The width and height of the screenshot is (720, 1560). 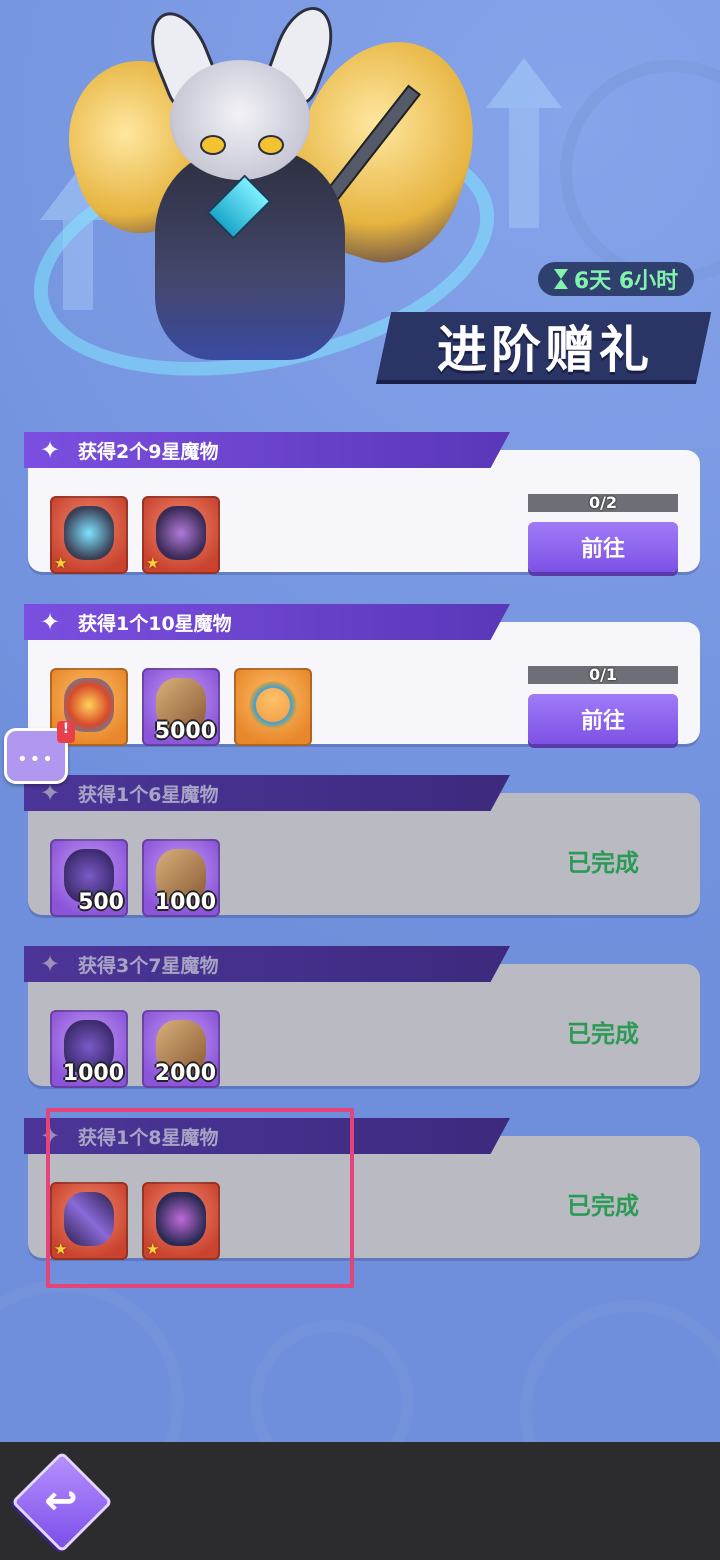 What do you see at coordinates (66, 732) in the screenshot?
I see `chat-alert-badge: !` at bounding box center [66, 732].